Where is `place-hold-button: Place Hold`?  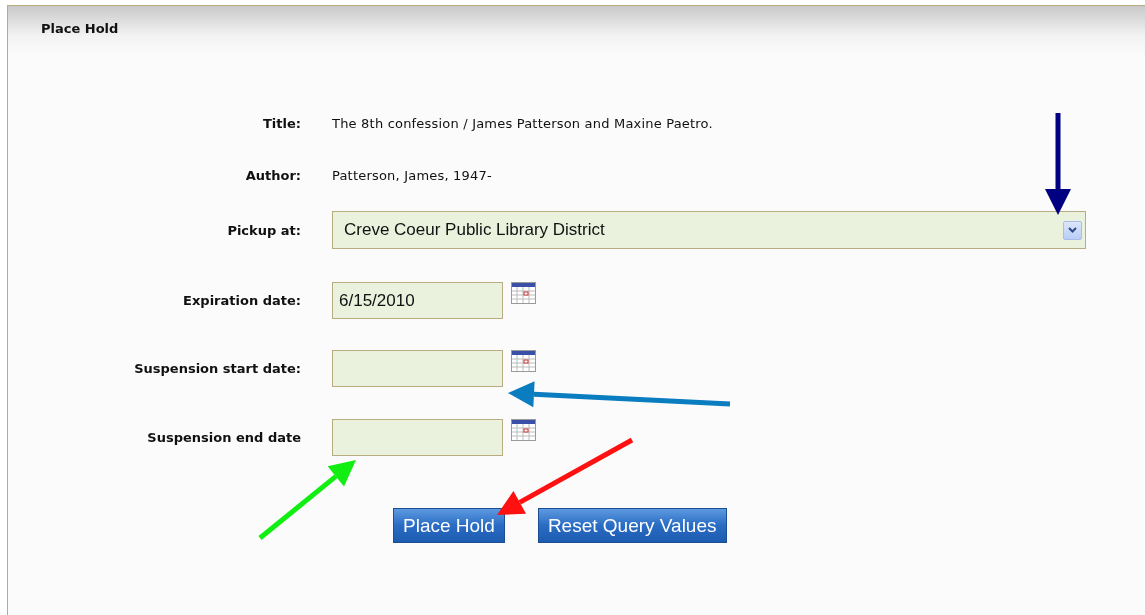 place-hold-button: Place Hold is located at coordinates (449, 525).